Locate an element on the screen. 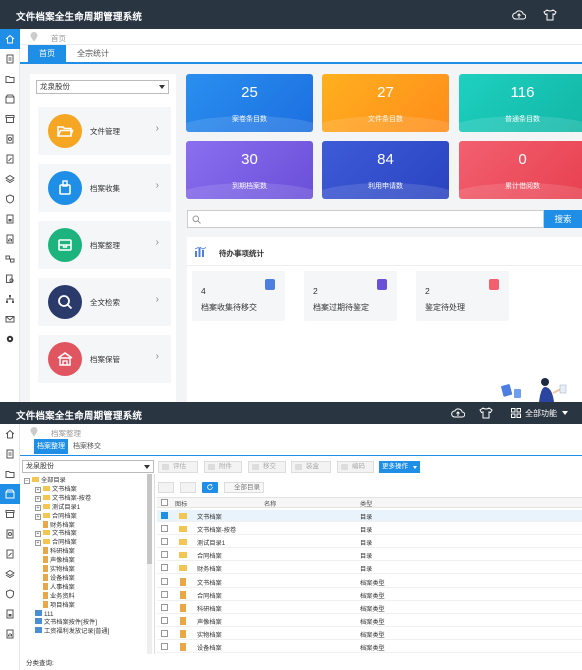 This screenshot has width=582, height=670. table-row: 文书档案-按卷 目录 is located at coordinates (369, 529).